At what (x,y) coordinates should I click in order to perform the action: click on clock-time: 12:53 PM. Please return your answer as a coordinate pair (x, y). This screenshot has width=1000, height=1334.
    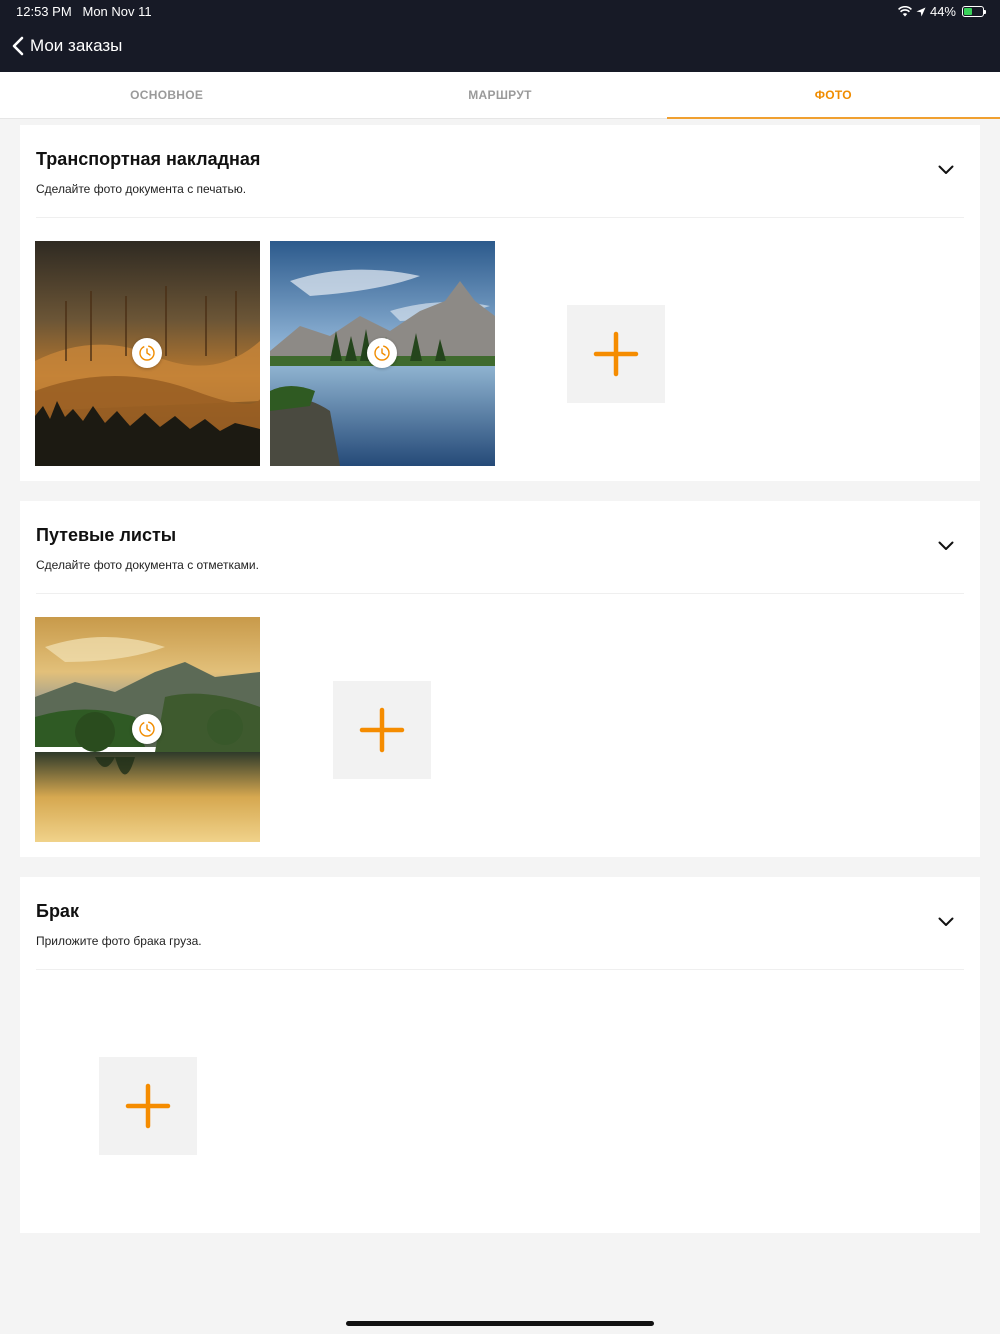
    Looking at the image, I should click on (44, 11).